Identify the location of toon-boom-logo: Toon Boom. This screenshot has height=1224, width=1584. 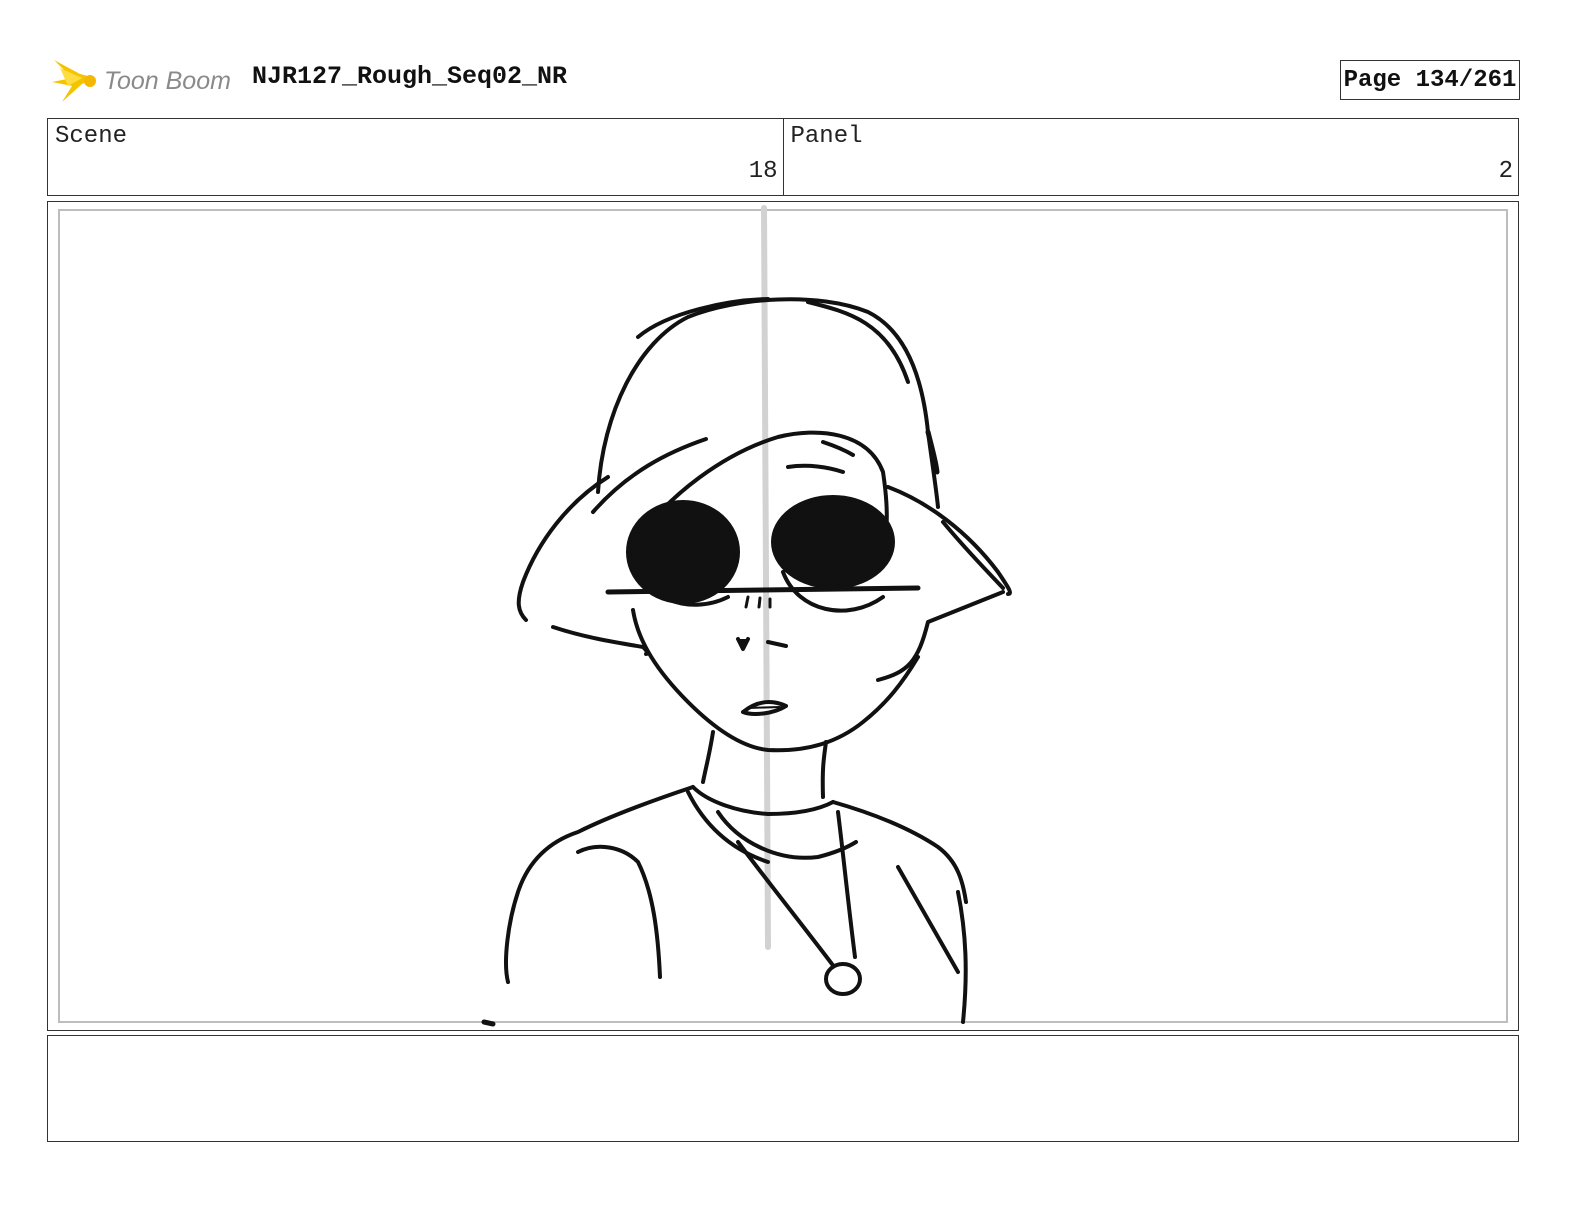
(145, 81).